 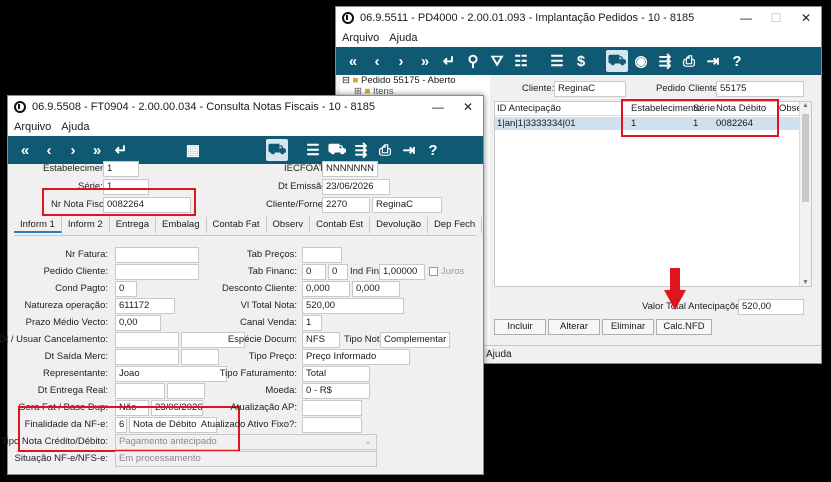 What do you see at coordinates (181, 225) in the screenshot?
I see `tab-embalag: Embalag` at bounding box center [181, 225].